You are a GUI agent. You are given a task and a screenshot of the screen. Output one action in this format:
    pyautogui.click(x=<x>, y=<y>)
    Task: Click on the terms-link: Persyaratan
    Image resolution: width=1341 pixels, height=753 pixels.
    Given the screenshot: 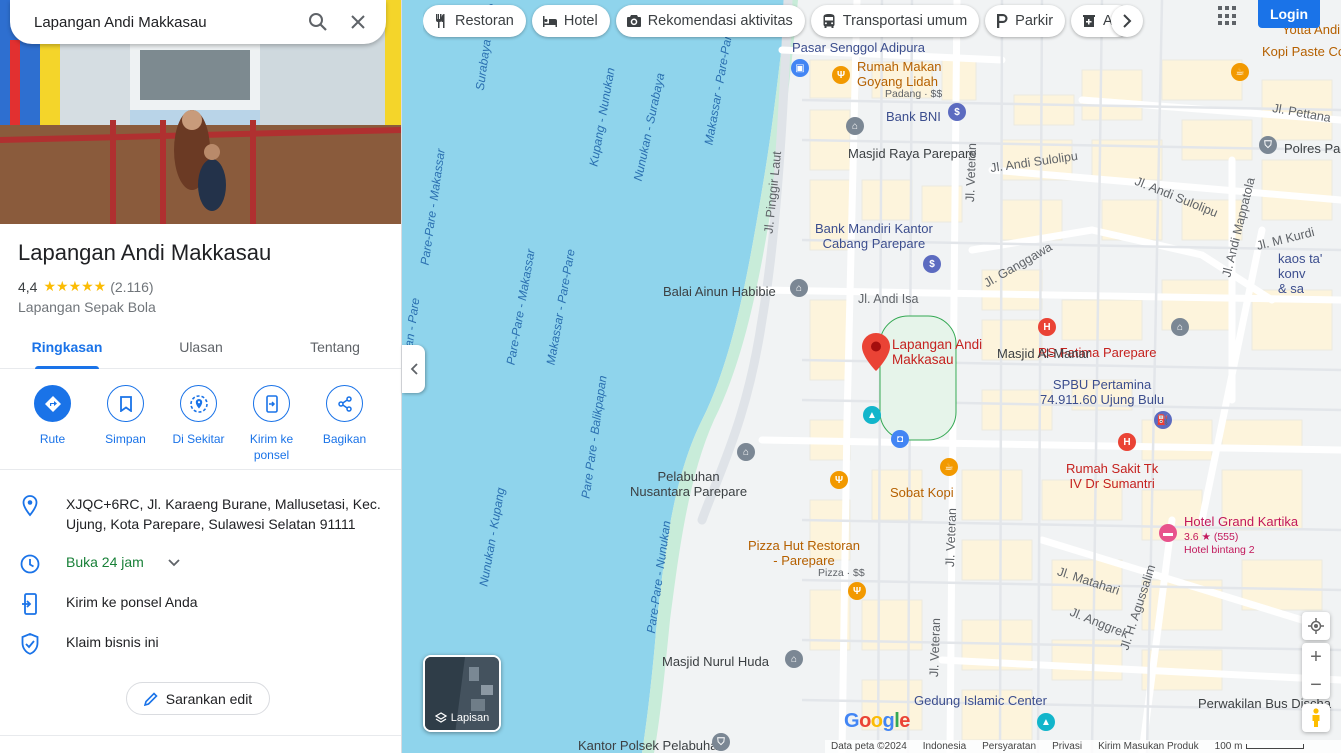 What is the action you would take?
    pyautogui.click(x=1009, y=746)
    